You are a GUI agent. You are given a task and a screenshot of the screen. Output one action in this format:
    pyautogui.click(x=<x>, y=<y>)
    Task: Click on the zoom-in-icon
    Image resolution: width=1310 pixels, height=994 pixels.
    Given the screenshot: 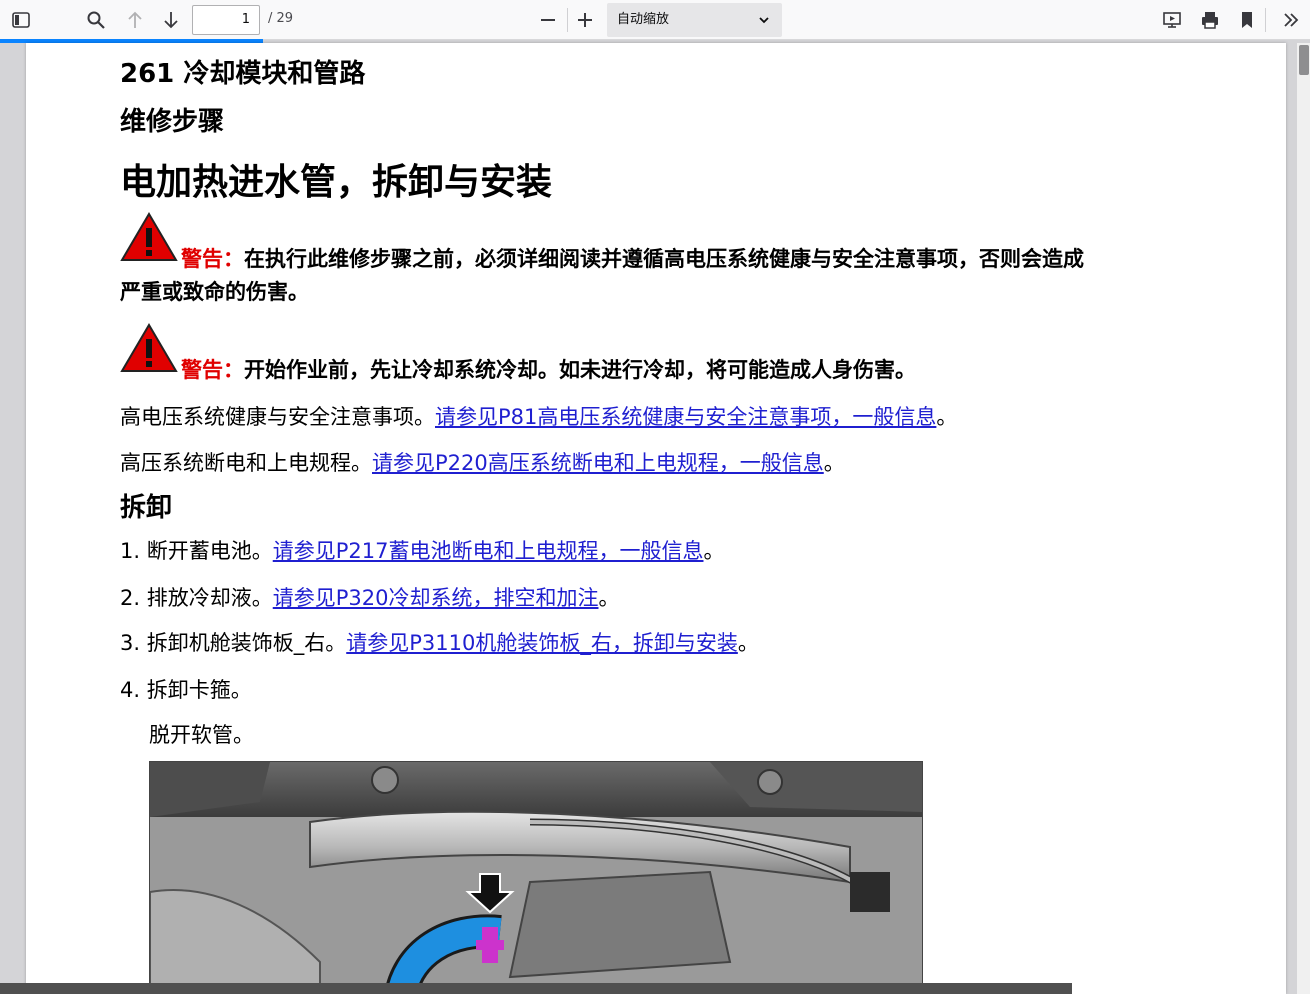 What is the action you would take?
    pyautogui.click(x=585, y=20)
    